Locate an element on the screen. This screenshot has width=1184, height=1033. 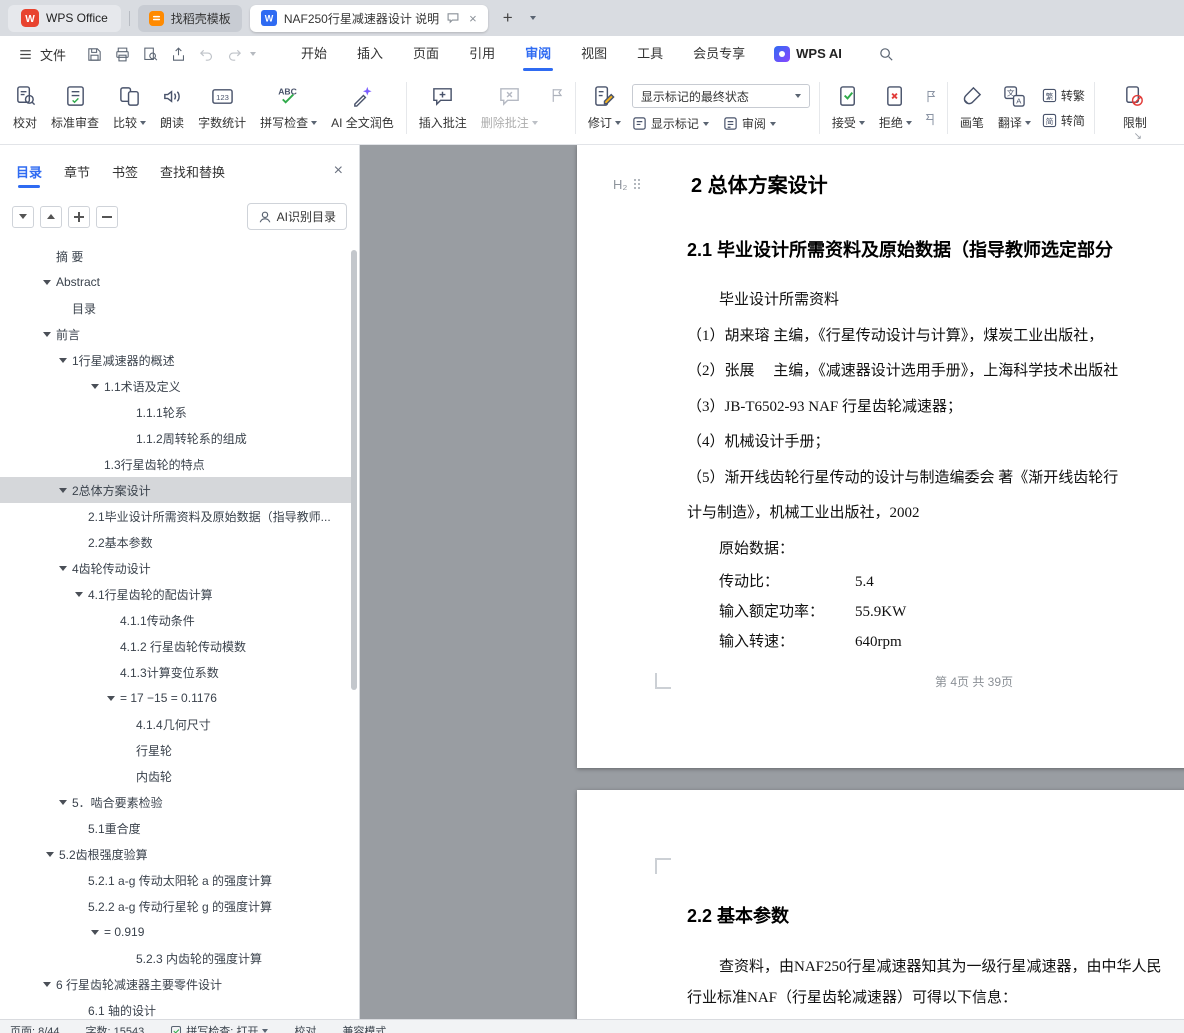
outline-item: 4.1.3计算变位系数 is located at coordinates (175, 672).